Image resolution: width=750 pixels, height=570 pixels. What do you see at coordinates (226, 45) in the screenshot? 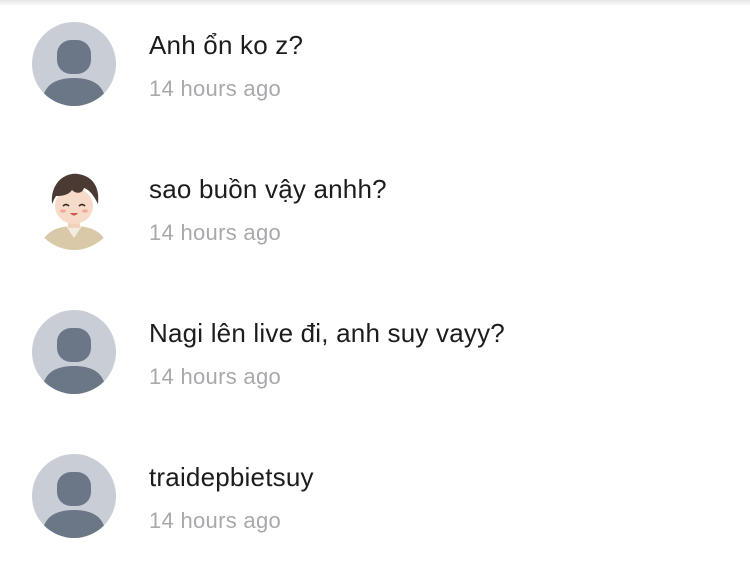
I see `comment-text: Anh ổn ko z?` at bounding box center [226, 45].